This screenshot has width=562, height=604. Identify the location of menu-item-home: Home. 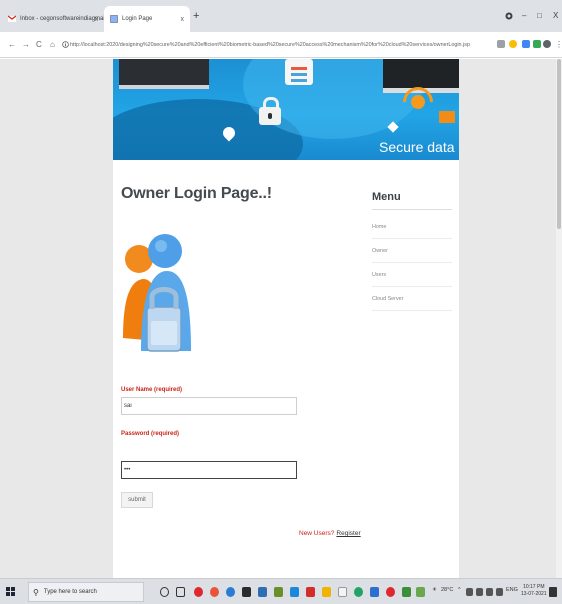
(412, 227).